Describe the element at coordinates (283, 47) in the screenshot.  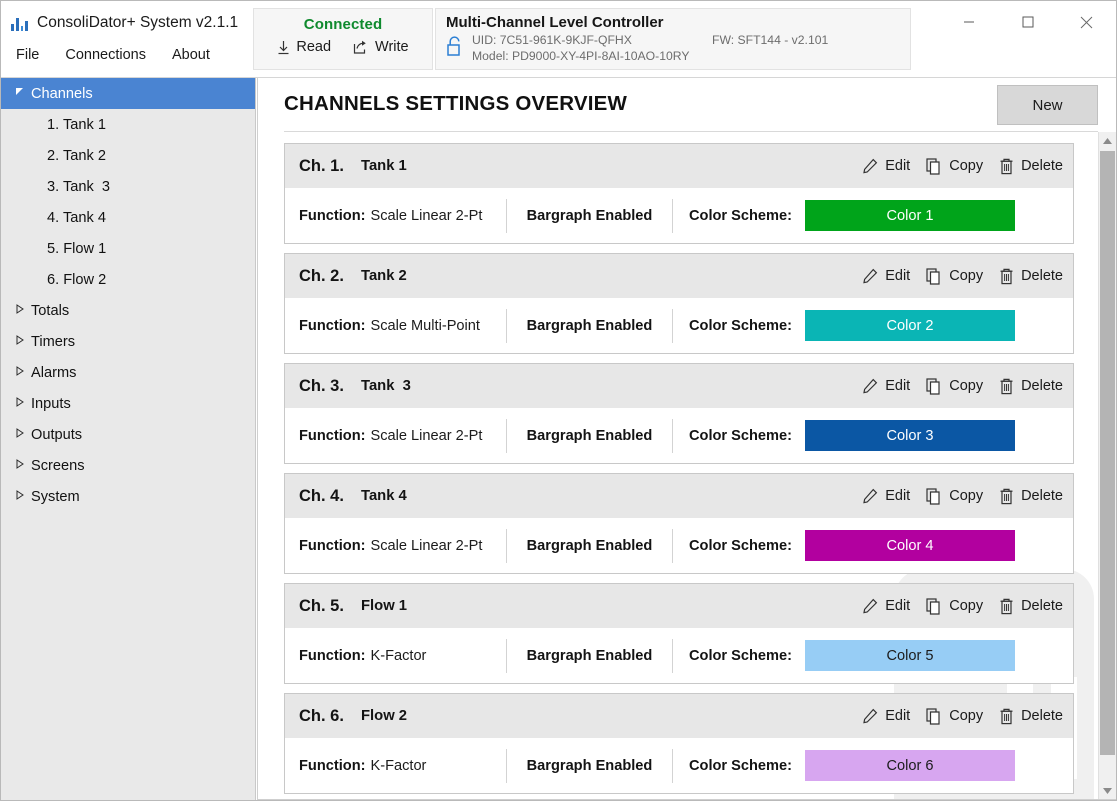
I see `download-arrow-icon` at that location.